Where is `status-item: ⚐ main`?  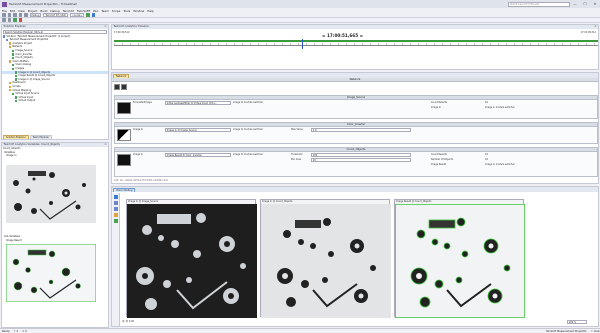
status-item: ⚐ main is located at coordinates (595, 331).